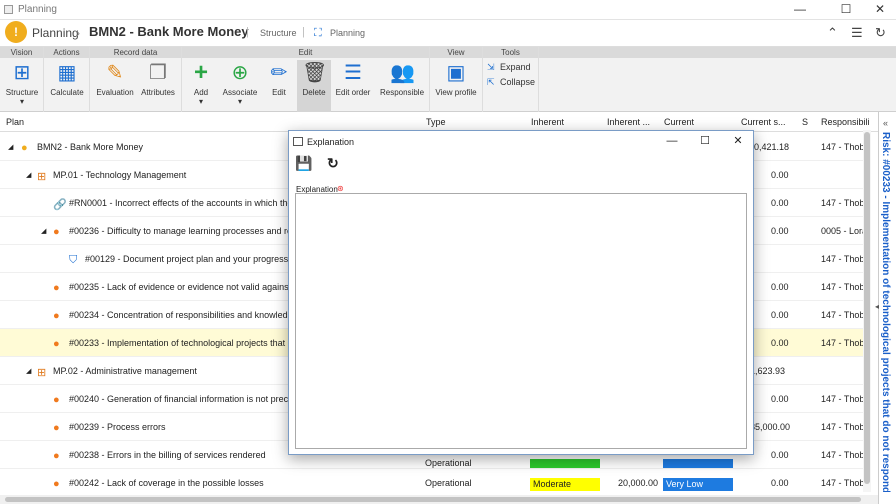  I want to click on col-responsibility: Responsibili, so click(845, 122).